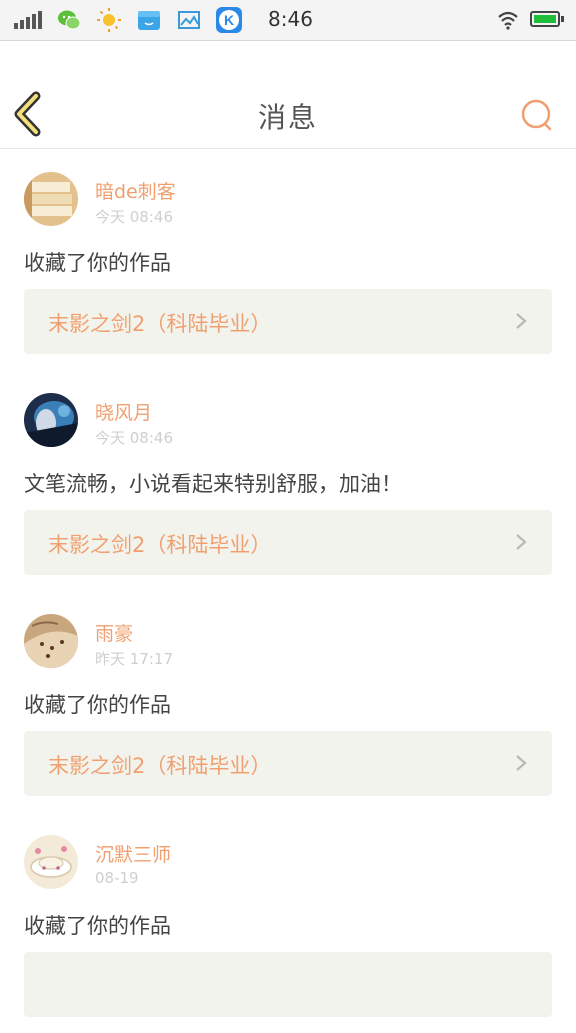 The width and height of the screenshot is (576, 1033). Describe the element at coordinates (135, 190) in the screenshot. I see `username: 暗de刺客` at that location.